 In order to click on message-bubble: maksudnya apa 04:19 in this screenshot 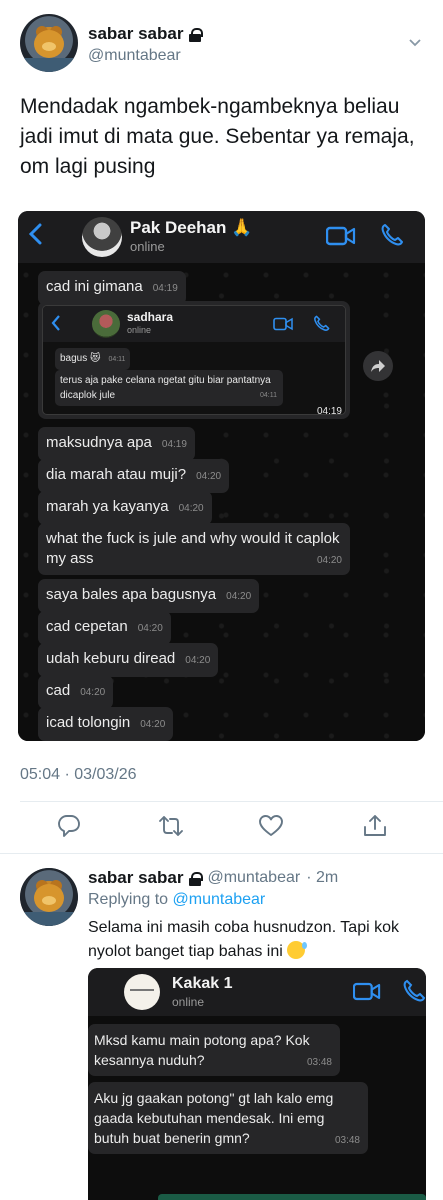, I will do `click(116, 444)`.